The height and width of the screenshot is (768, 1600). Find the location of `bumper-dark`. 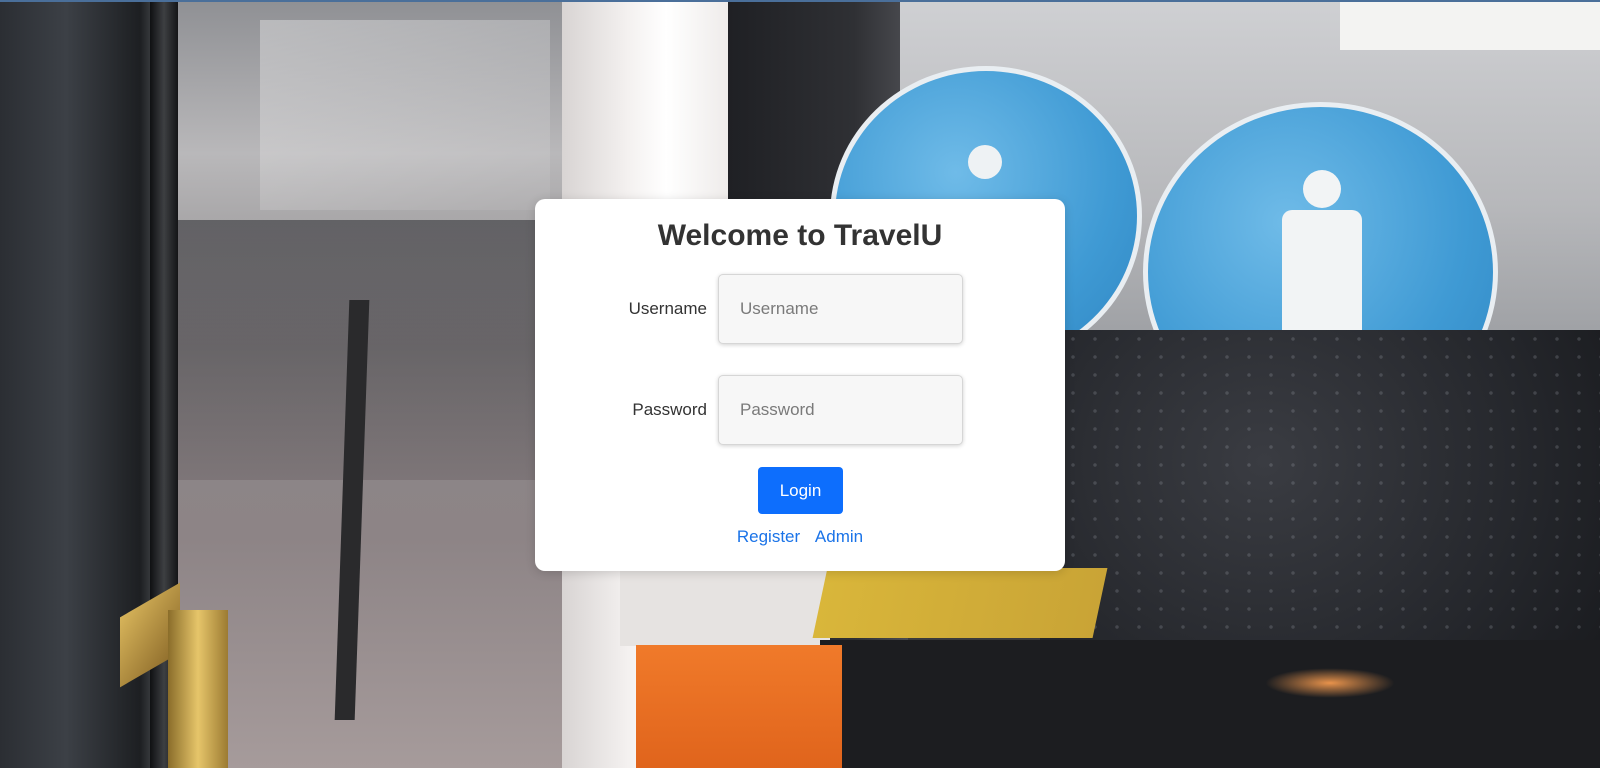

bumper-dark is located at coordinates (1210, 704).